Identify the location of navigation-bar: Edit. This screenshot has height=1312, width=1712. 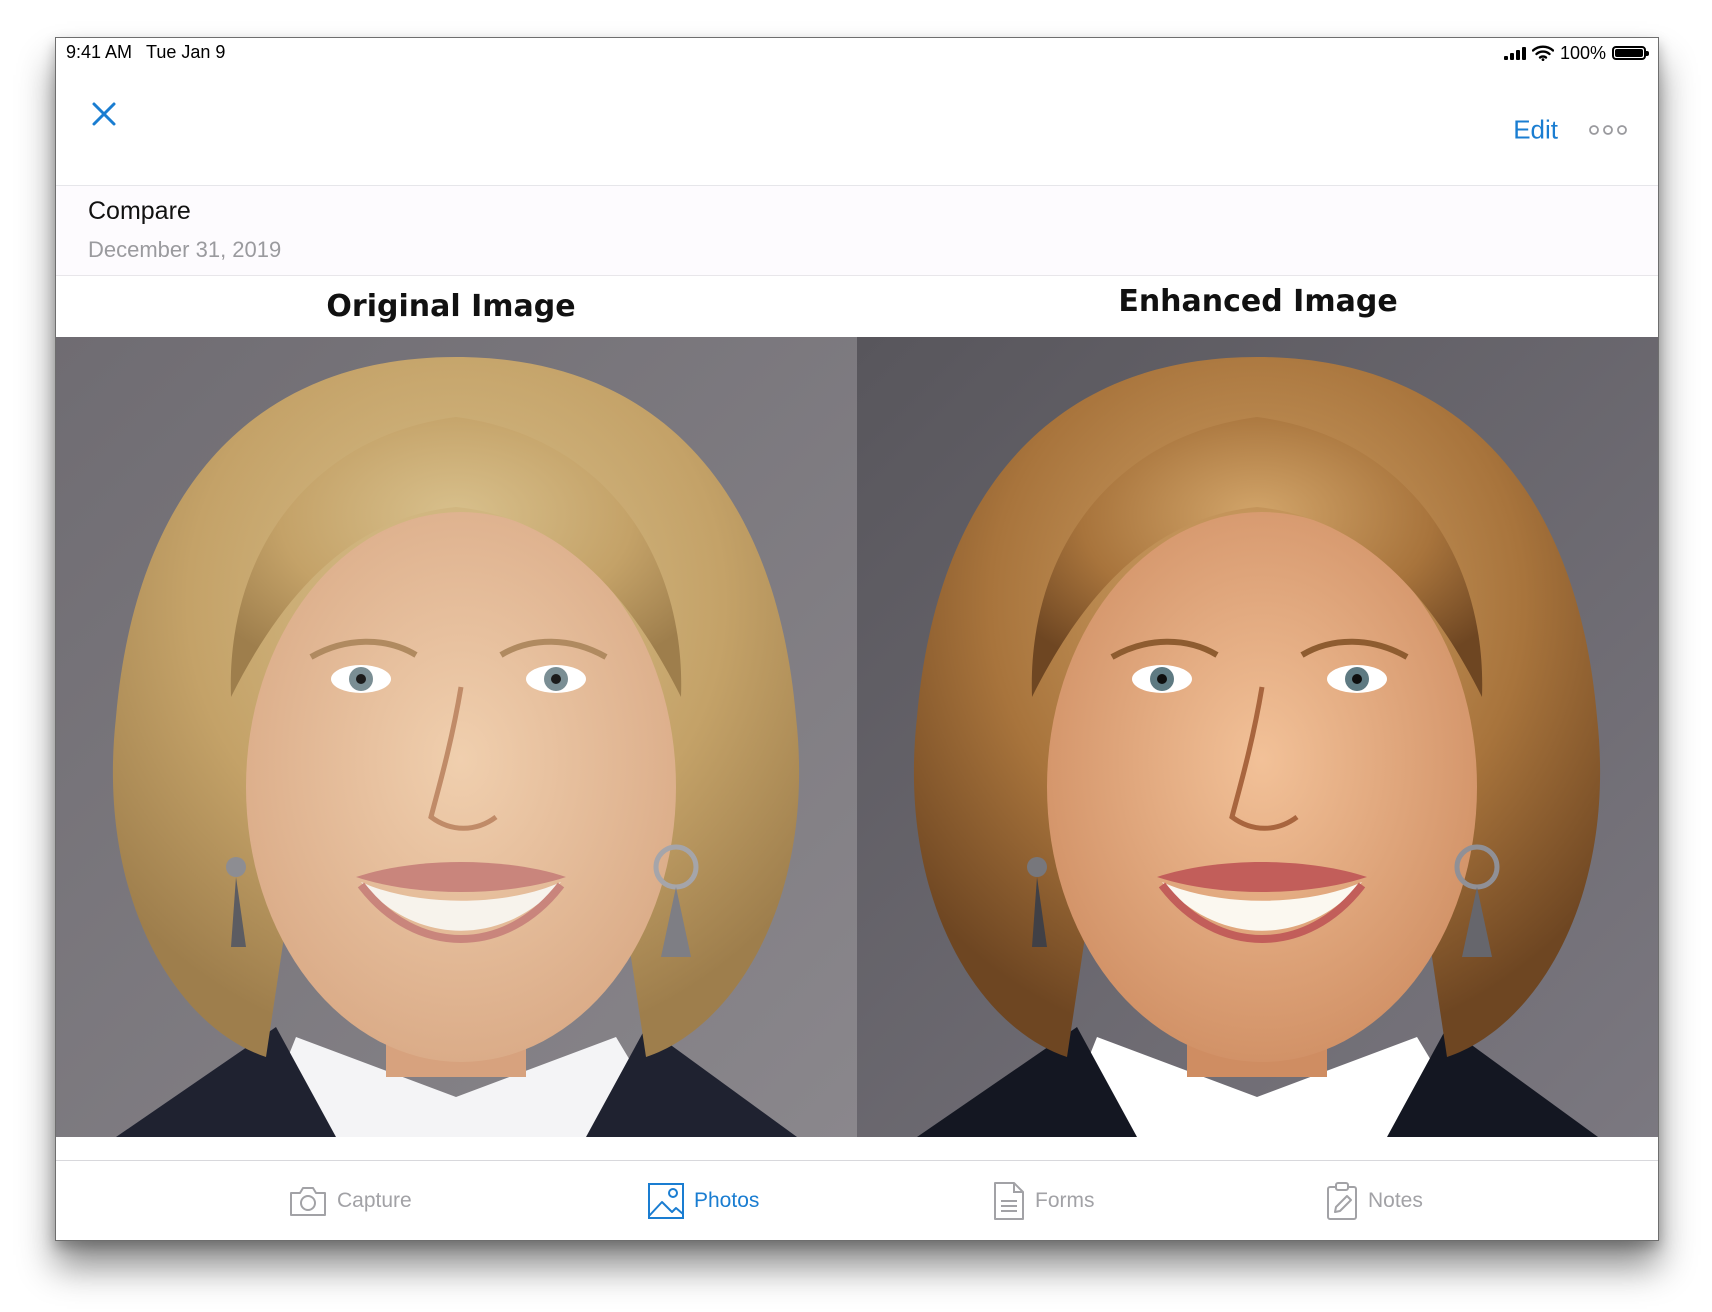
(857, 129).